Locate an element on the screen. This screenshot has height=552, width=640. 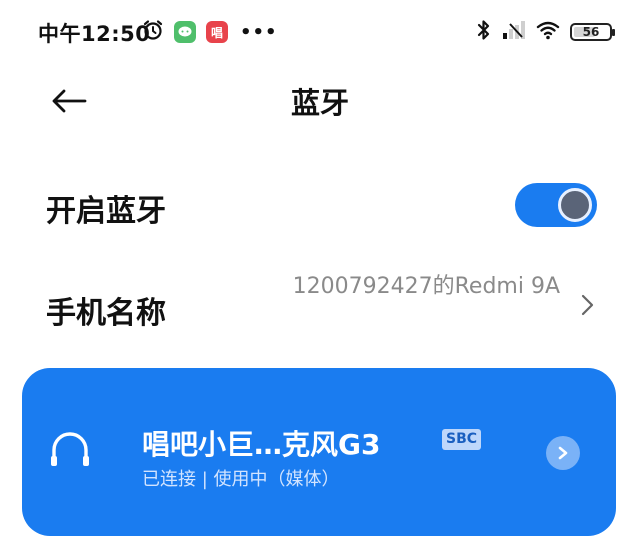
bluetooth-toggle-label: 开启蓝牙 is located at coordinates (106, 211).